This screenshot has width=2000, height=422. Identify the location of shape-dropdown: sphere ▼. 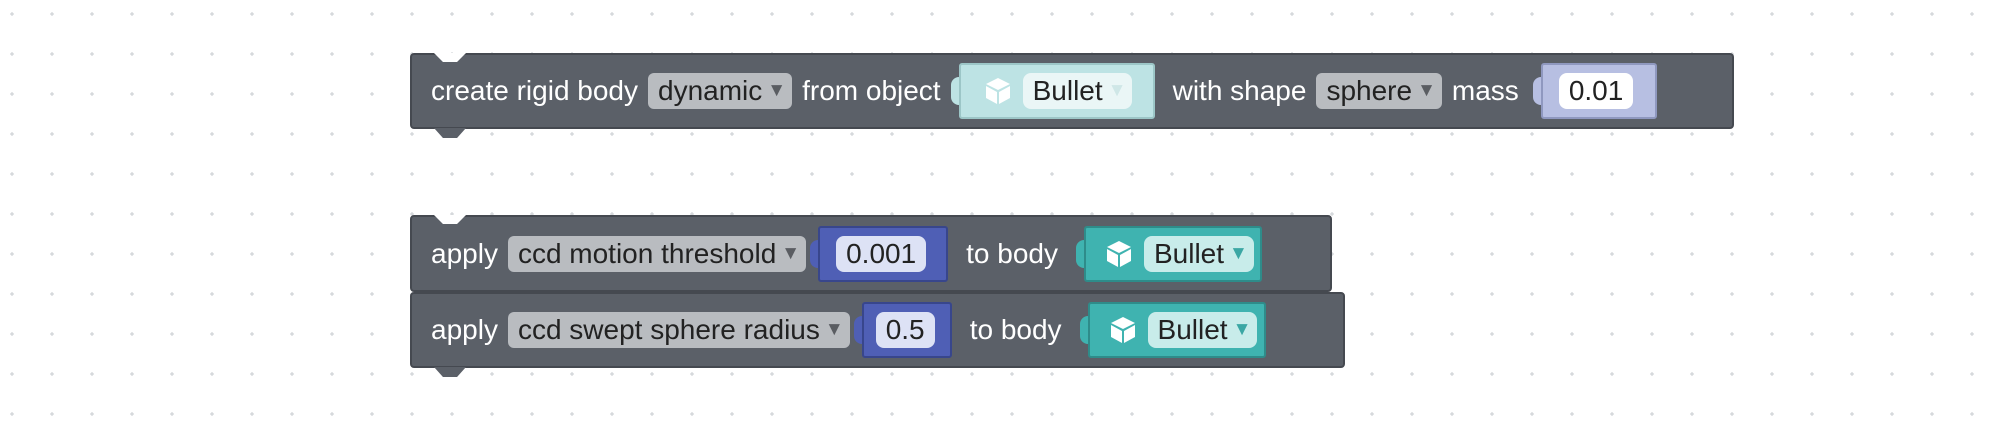
(1379, 91).